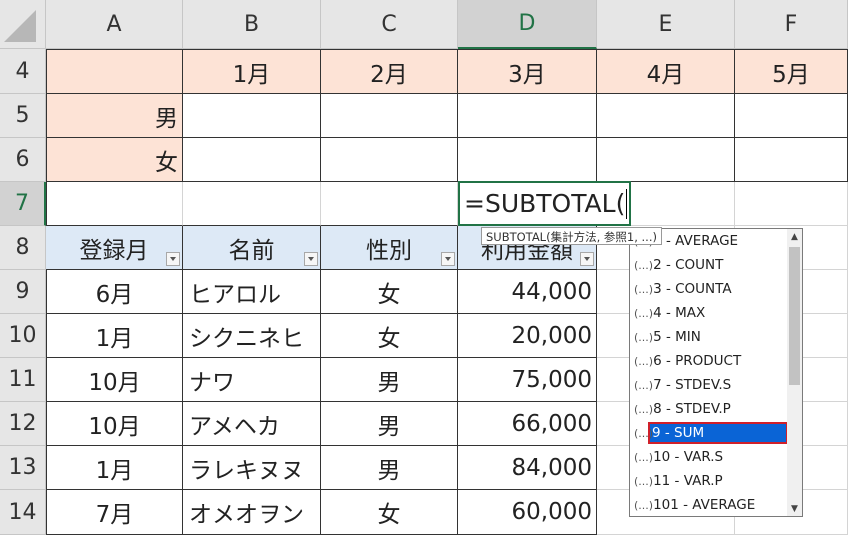 The width and height of the screenshot is (848, 535). I want to click on table-cell-amount: 60,000, so click(527, 512).